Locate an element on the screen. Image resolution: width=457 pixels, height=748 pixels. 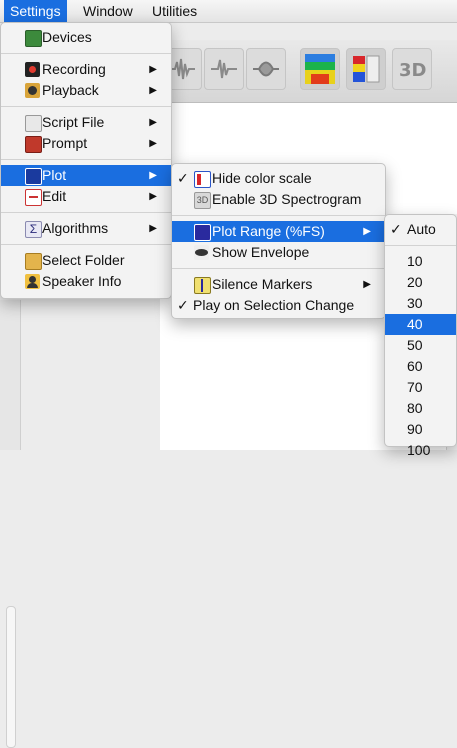
3d-button: 3D is located at coordinates (412, 69).